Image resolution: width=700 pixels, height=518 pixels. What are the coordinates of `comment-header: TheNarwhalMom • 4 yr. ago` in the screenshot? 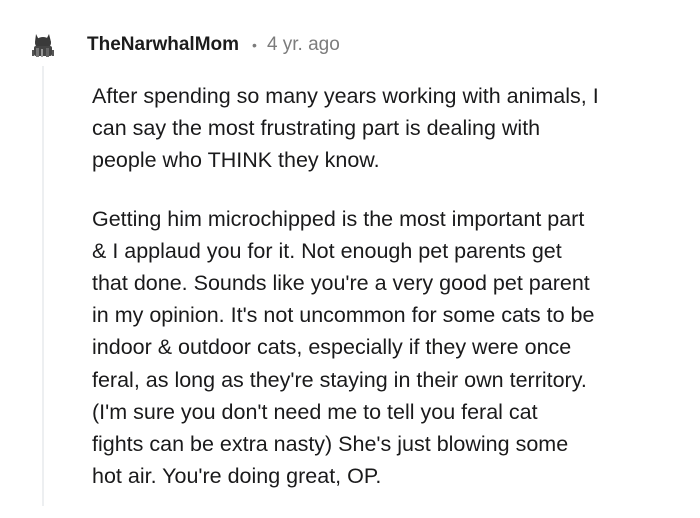 It's located at (213, 45).